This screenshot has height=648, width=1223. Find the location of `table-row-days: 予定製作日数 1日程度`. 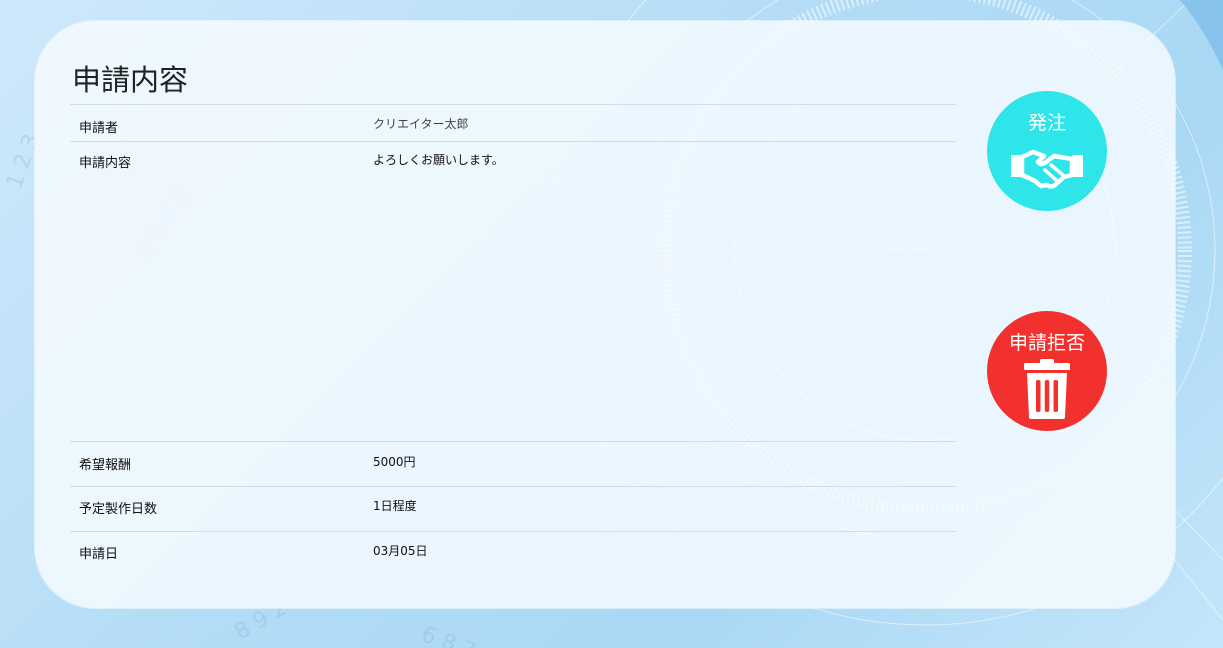

table-row-days: 予定製作日数 1日程度 is located at coordinates (513, 509).